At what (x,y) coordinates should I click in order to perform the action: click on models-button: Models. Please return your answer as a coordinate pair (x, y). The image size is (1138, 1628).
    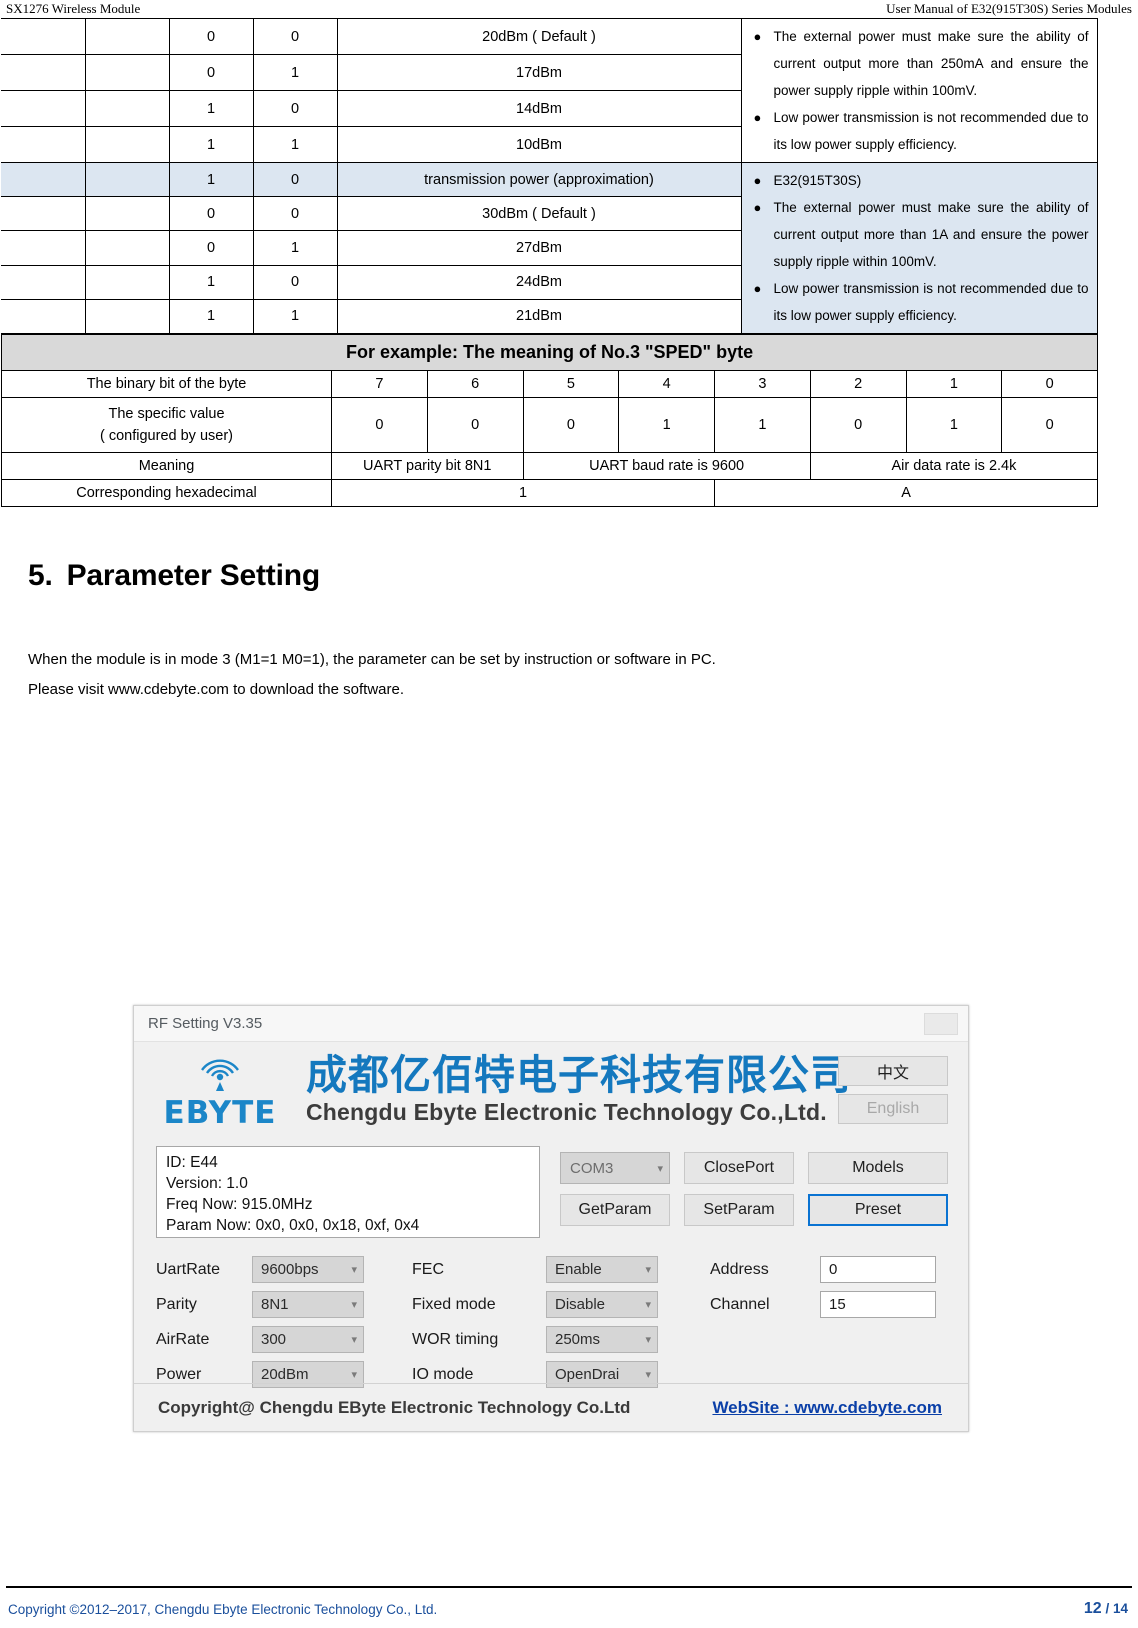
    Looking at the image, I should click on (878, 1168).